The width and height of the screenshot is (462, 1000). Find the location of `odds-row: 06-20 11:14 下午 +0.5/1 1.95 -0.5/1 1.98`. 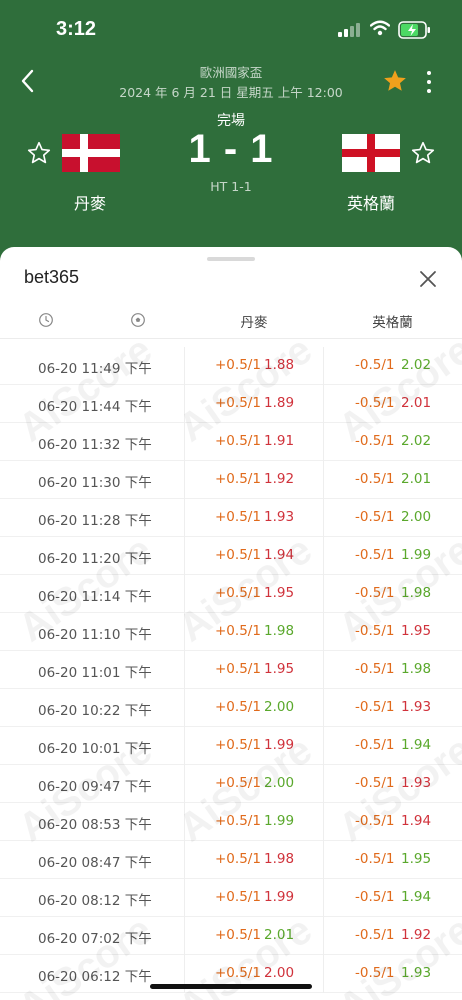

odds-row: 06-20 11:14 下午 +0.5/1 1.95 -0.5/1 1.98 is located at coordinates (231, 594).